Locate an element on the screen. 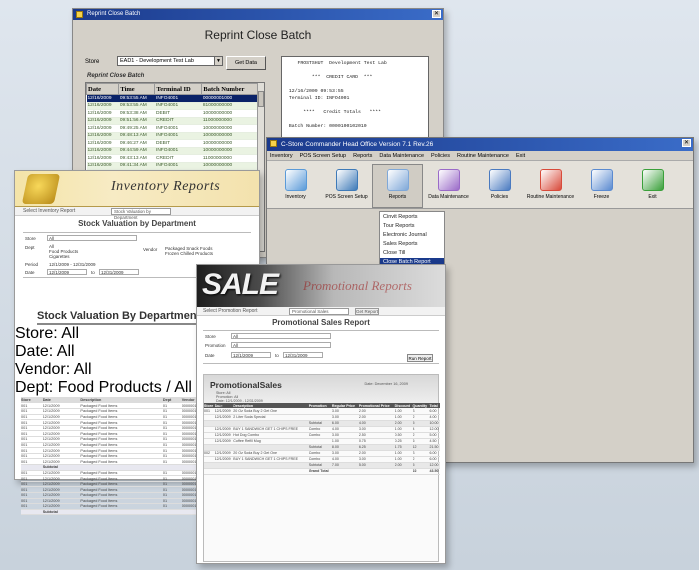  chevron-down-icon: ▼ is located at coordinates (218, 61).